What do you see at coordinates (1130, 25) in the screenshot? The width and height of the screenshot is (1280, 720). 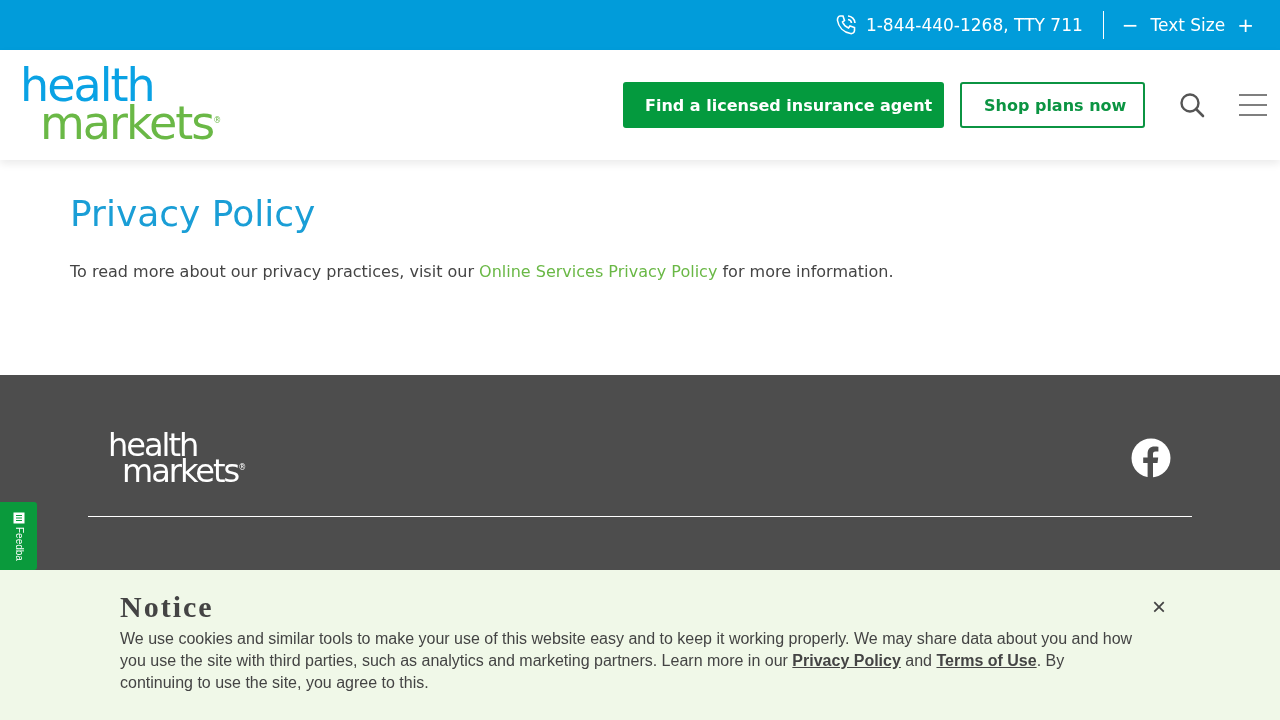 I see `decrease-text-size-button: −` at bounding box center [1130, 25].